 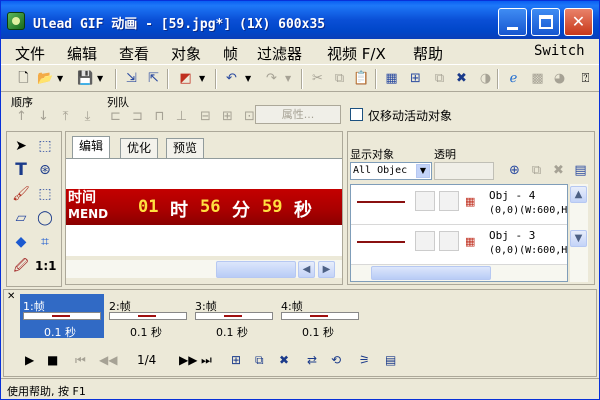 I want to click on move-active-only-checkbox, so click(x=356, y=114).